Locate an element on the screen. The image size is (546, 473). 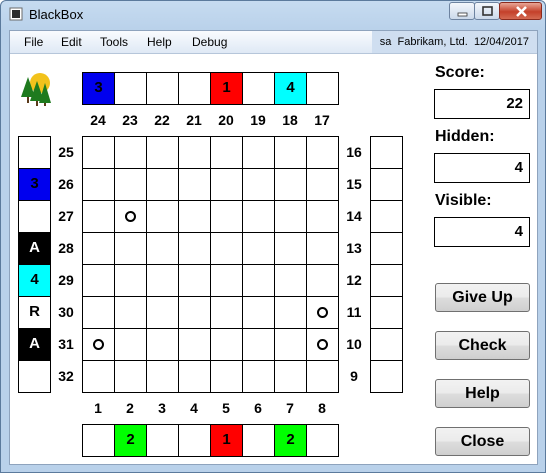
title-bar: BlackBox is located at coordinates (273, 15).